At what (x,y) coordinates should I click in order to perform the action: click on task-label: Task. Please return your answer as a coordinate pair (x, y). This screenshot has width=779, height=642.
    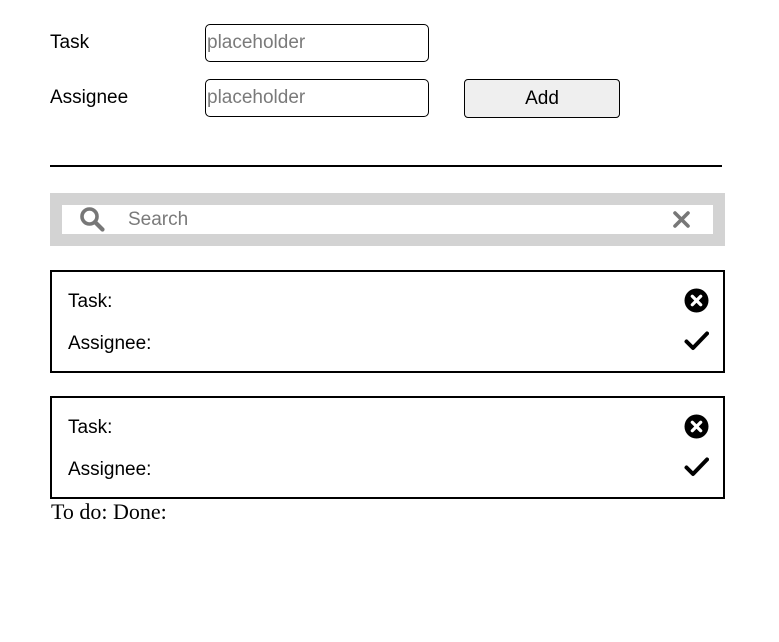
    Looking at the image, I should click on (70, 42).